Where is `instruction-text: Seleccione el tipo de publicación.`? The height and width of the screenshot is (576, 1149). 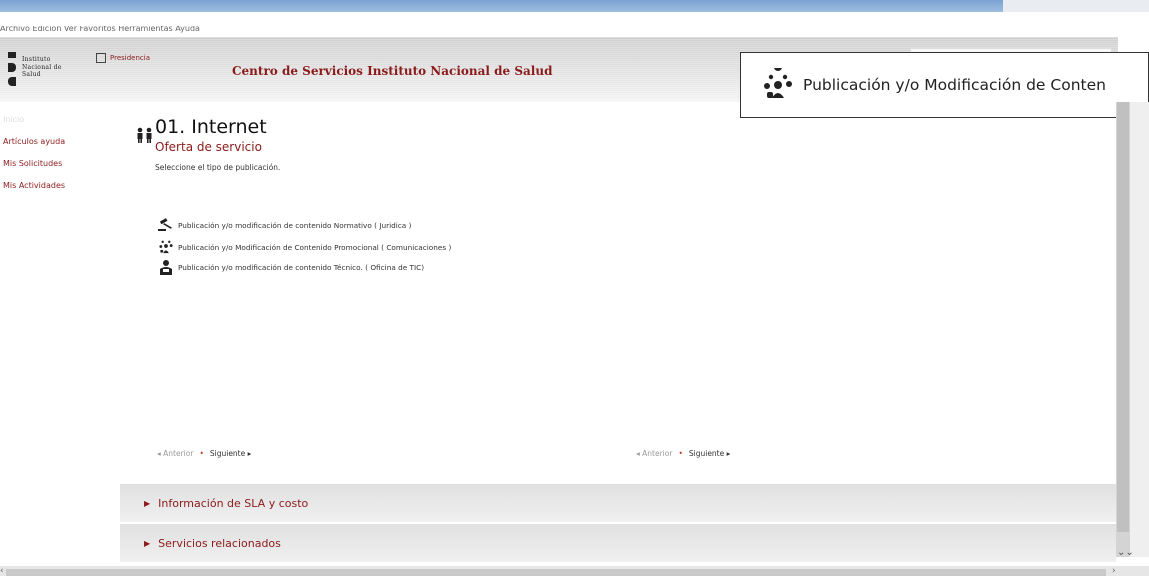
instruction-text: Seleccione el tipo de publicación. is located at coordinates (218, 167).